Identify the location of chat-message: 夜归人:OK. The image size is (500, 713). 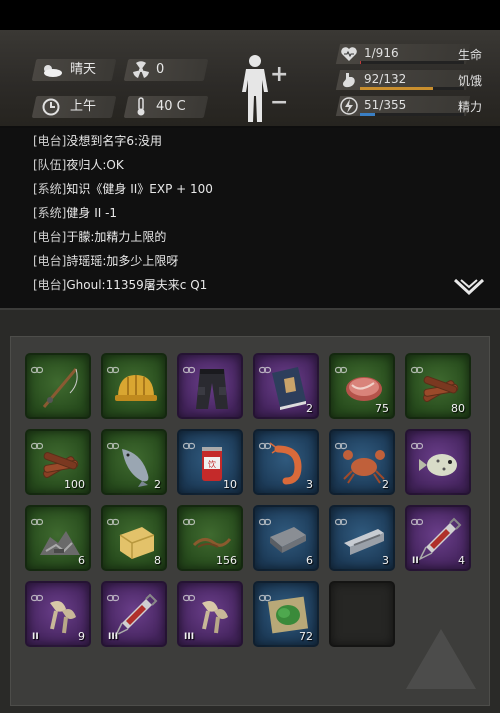
(95, 165).